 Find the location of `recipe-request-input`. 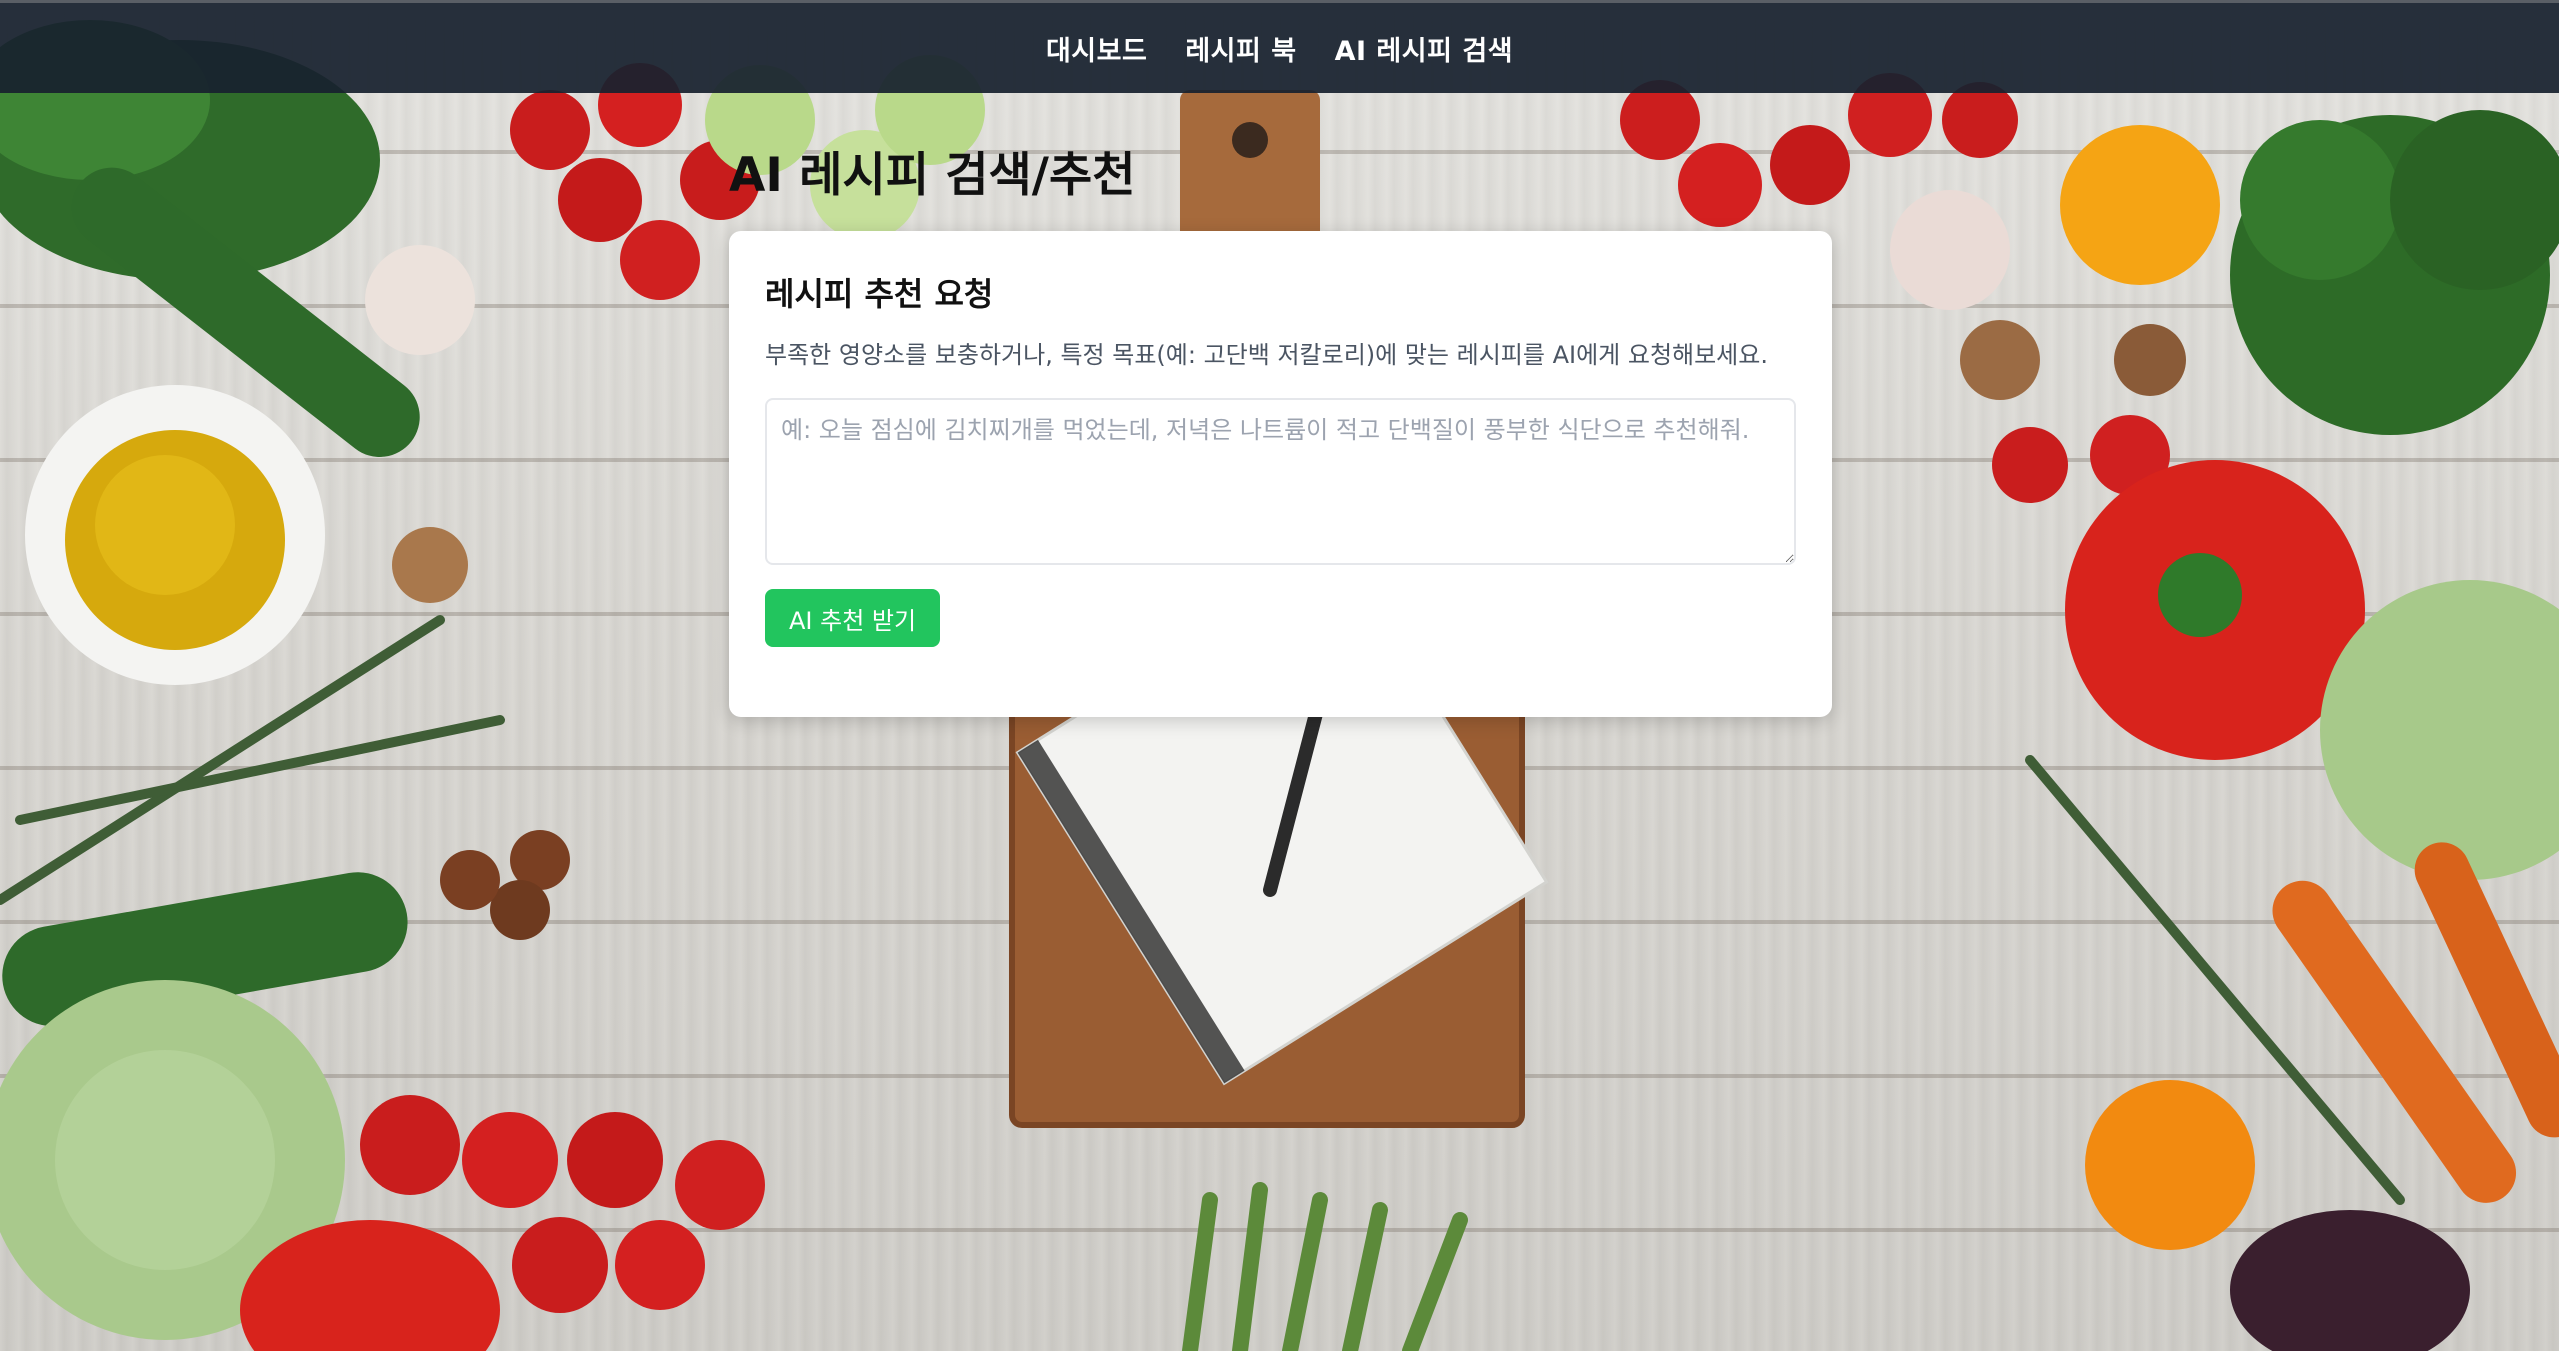

recipe-request-input is located at coordinates (1280, 481).